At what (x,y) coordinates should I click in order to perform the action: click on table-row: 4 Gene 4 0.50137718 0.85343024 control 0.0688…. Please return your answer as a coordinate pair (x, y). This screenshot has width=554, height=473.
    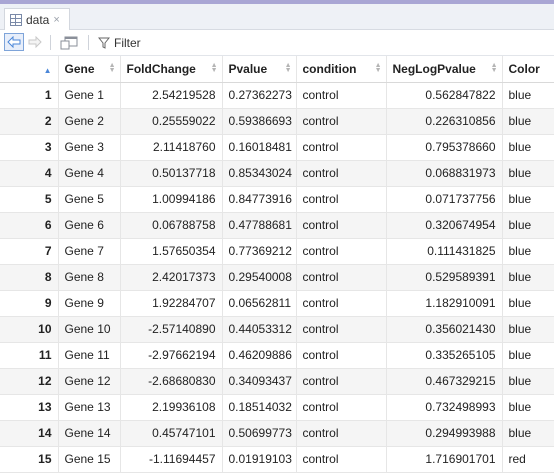
    Looking at the image, I should click on (277, 173).